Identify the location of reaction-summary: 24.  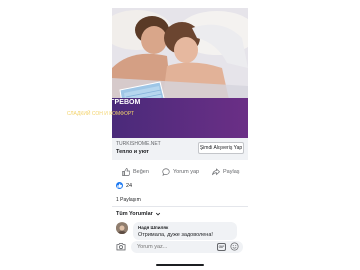
(124, 185).